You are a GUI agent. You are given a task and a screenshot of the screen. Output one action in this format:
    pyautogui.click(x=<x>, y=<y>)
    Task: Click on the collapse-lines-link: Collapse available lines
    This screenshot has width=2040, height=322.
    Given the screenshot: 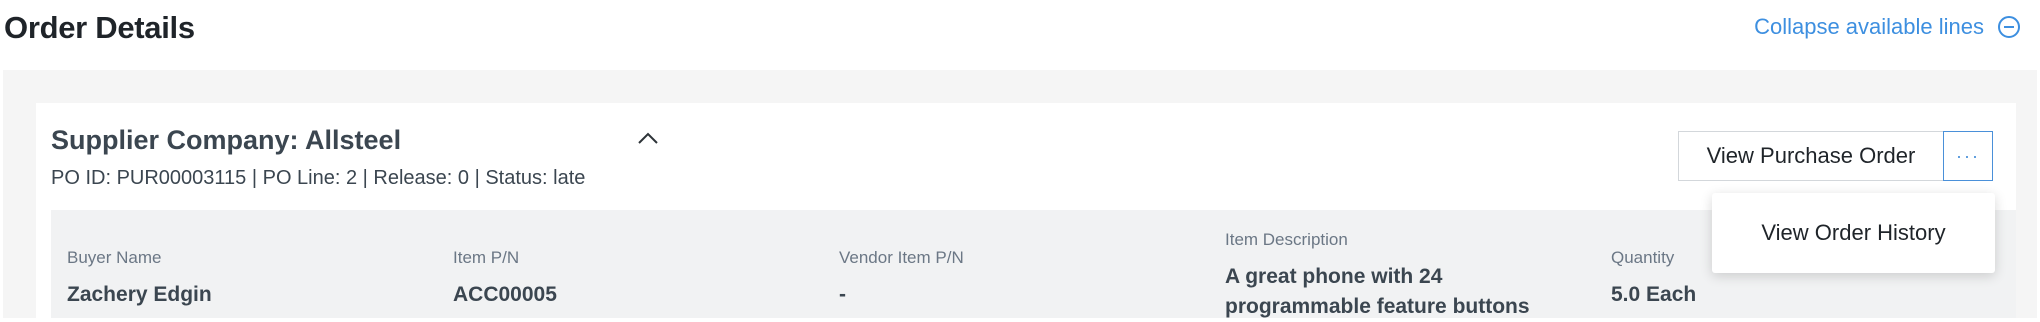 What is the action you would take?
    pyautogui.click(x=1887, y=27)
    